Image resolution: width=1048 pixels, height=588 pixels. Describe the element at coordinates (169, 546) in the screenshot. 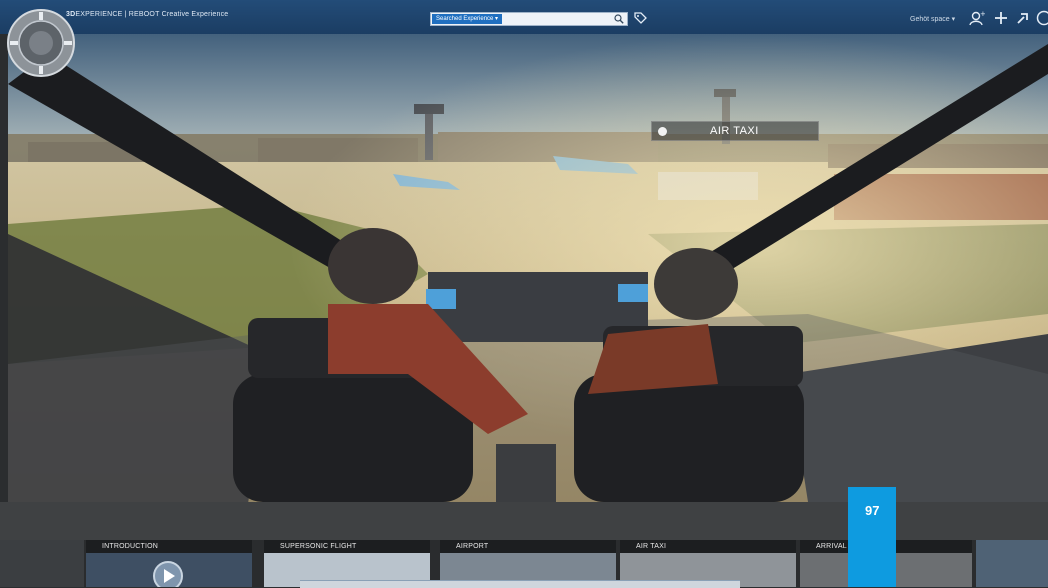

I see `chapter-label: INTRODUCTION` at that location.